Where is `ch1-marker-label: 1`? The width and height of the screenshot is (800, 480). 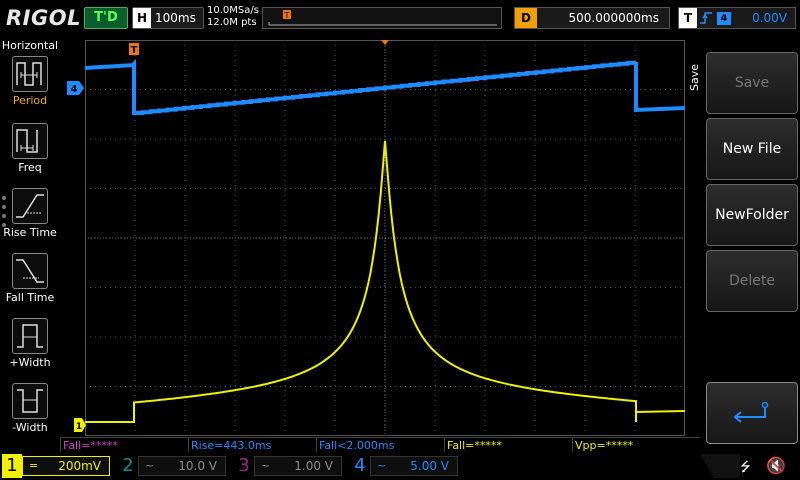
ch1-marker-label: 1 is located at coordinates (79, 427).